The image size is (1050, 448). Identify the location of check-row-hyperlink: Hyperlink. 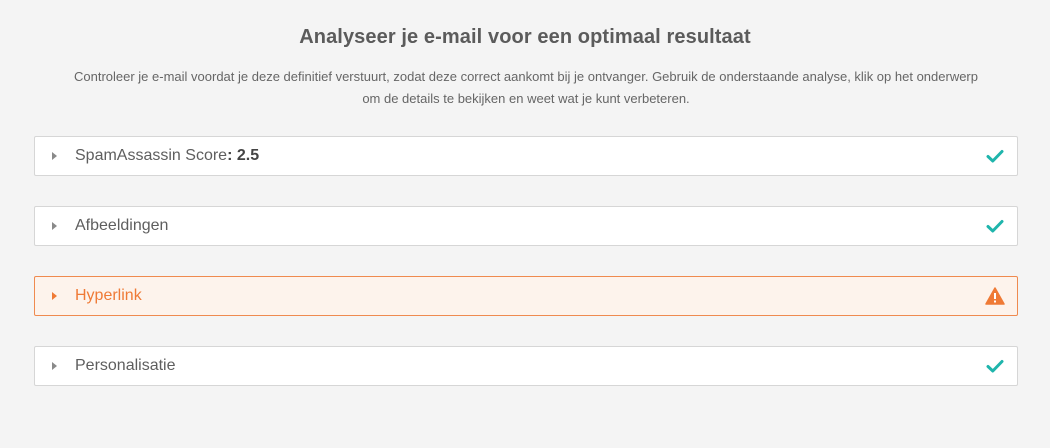
(526, 296).